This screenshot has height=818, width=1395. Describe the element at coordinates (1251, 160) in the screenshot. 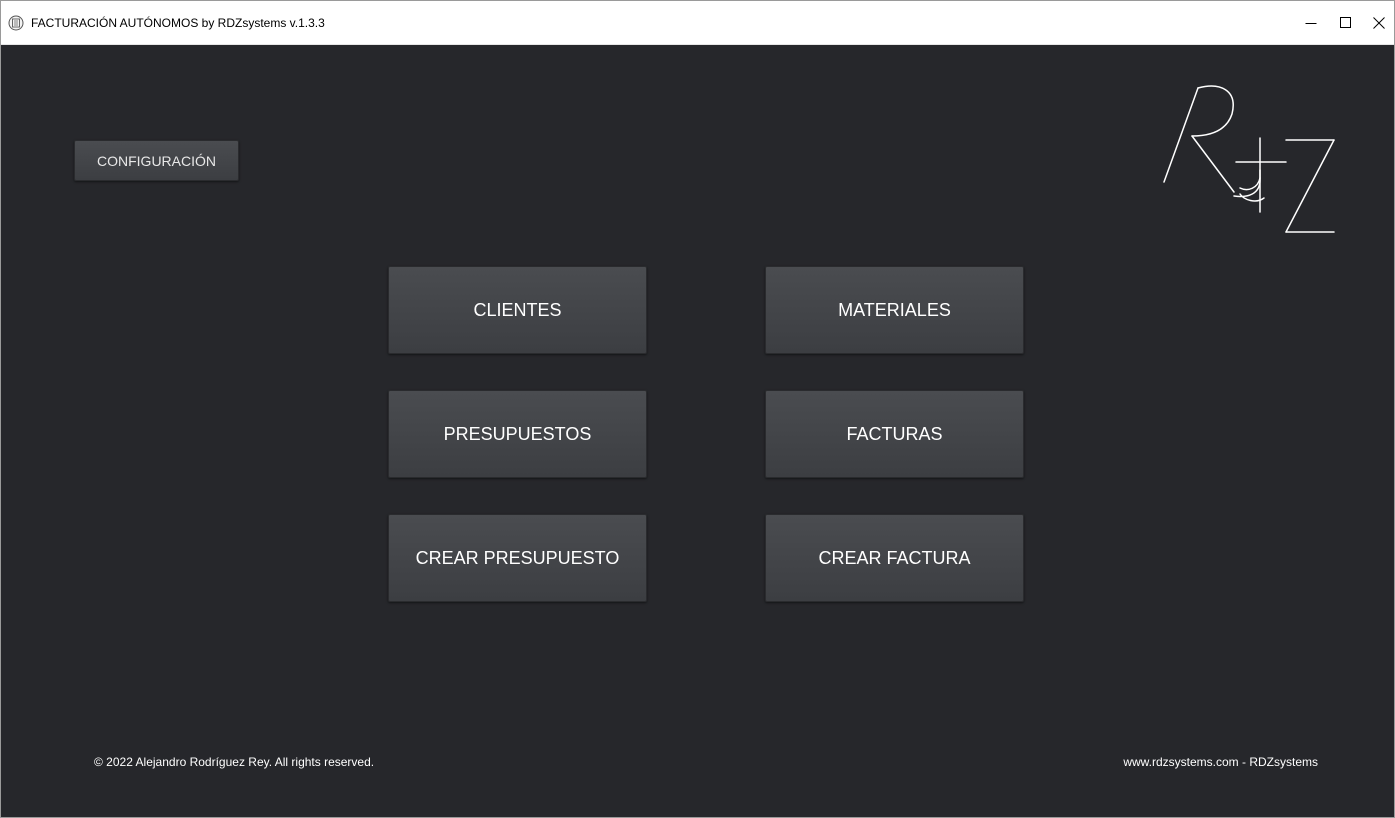

I see `rdz-logo` at that location.